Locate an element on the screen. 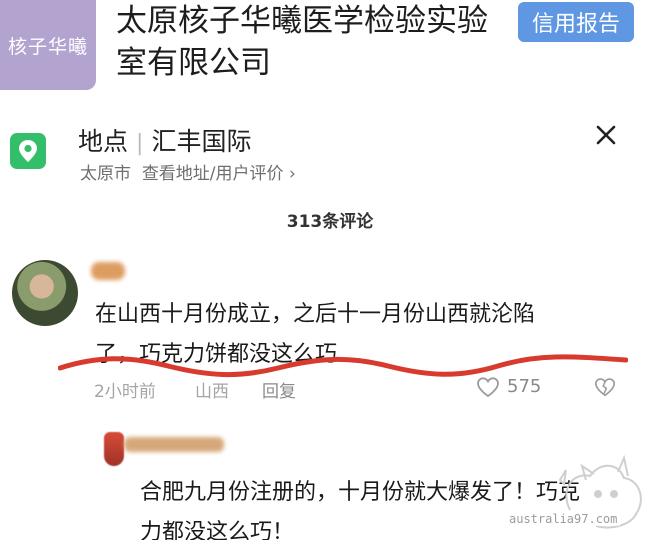  heart-icon is located at coordinates (488, 387).